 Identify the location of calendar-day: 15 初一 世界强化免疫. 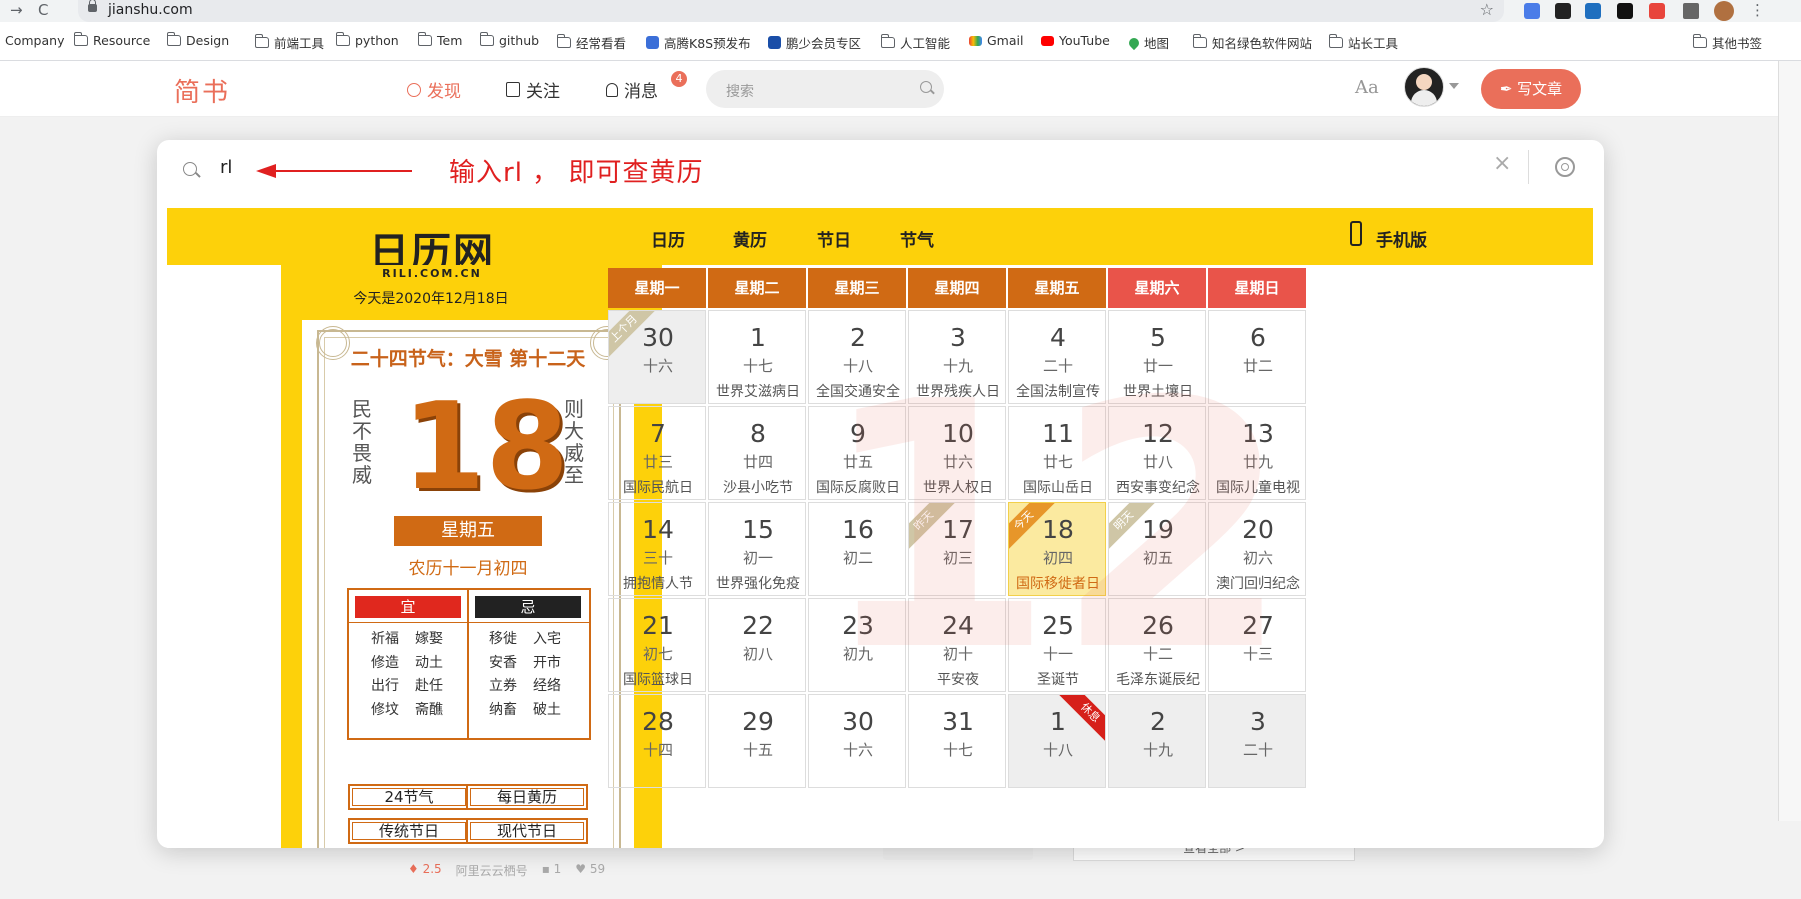
(757, 549).